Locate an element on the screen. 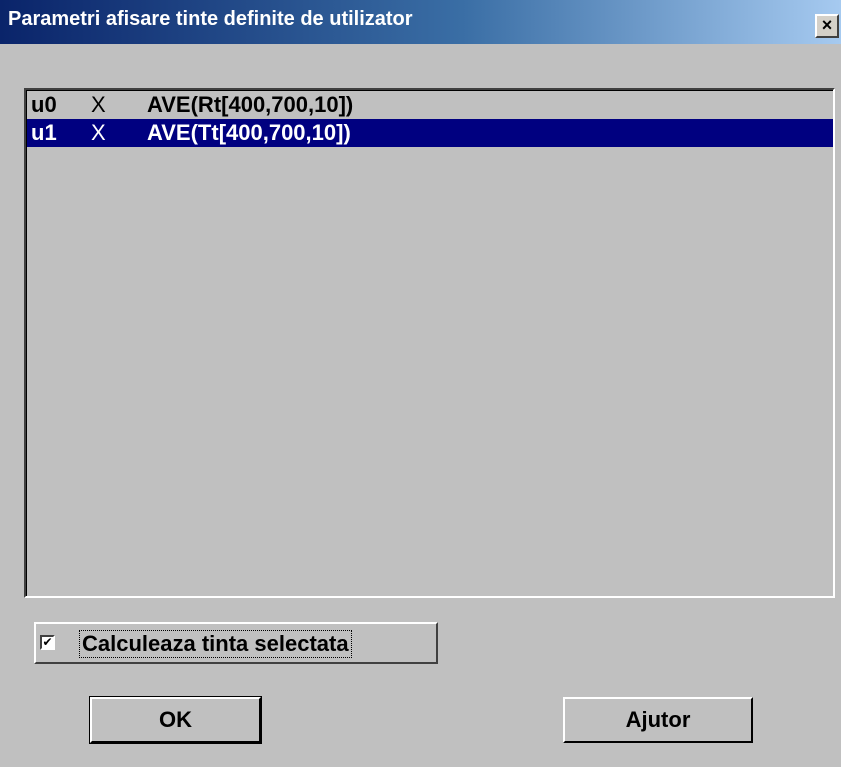  close-icon: × is located at coordinates (827, 25).